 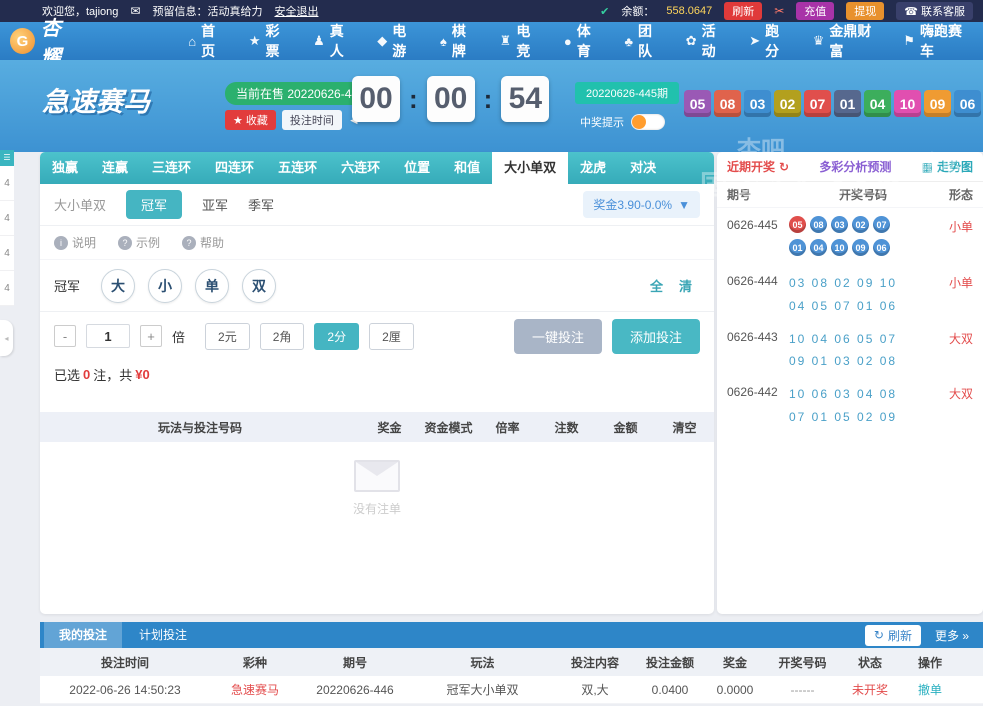 What do you see at coordinates (165, 285) in the screenshot?
I see `option-small: 小` at bounding box center [165, 285].